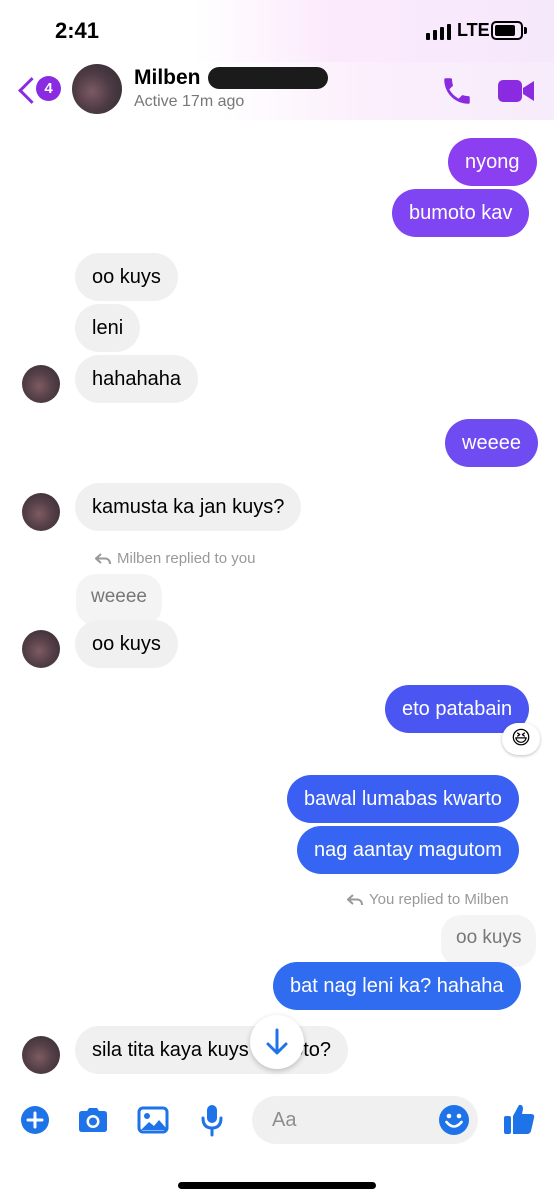 This screenshot has height=1200, width=554. What do you see at coordinates (408, 850) in the screenshot?
I see `message-bubble-outgoing: nag aantay magutom` at bounding box center [408, 850].